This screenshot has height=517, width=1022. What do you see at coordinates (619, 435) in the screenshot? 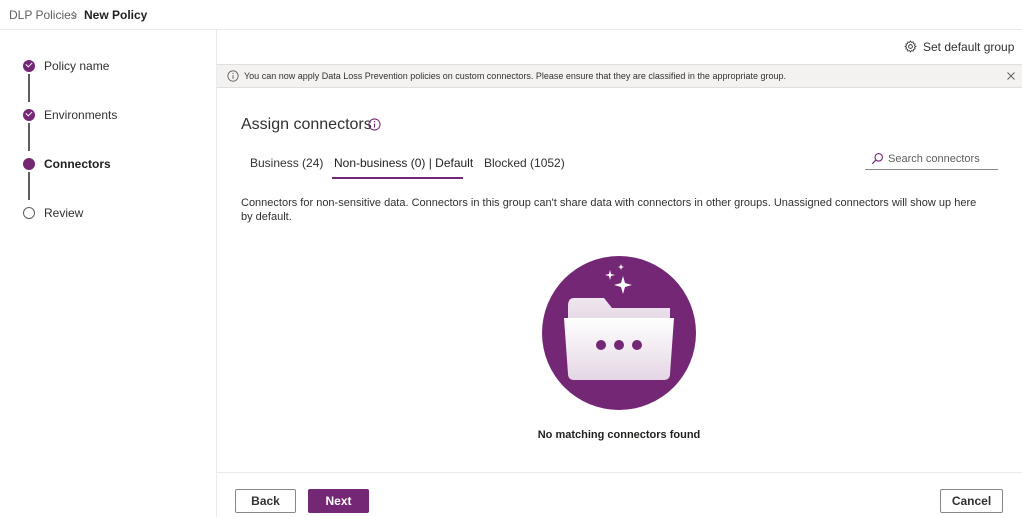
I see `empty-state-message: No matching connectors found` at bounding box center [619, 435].